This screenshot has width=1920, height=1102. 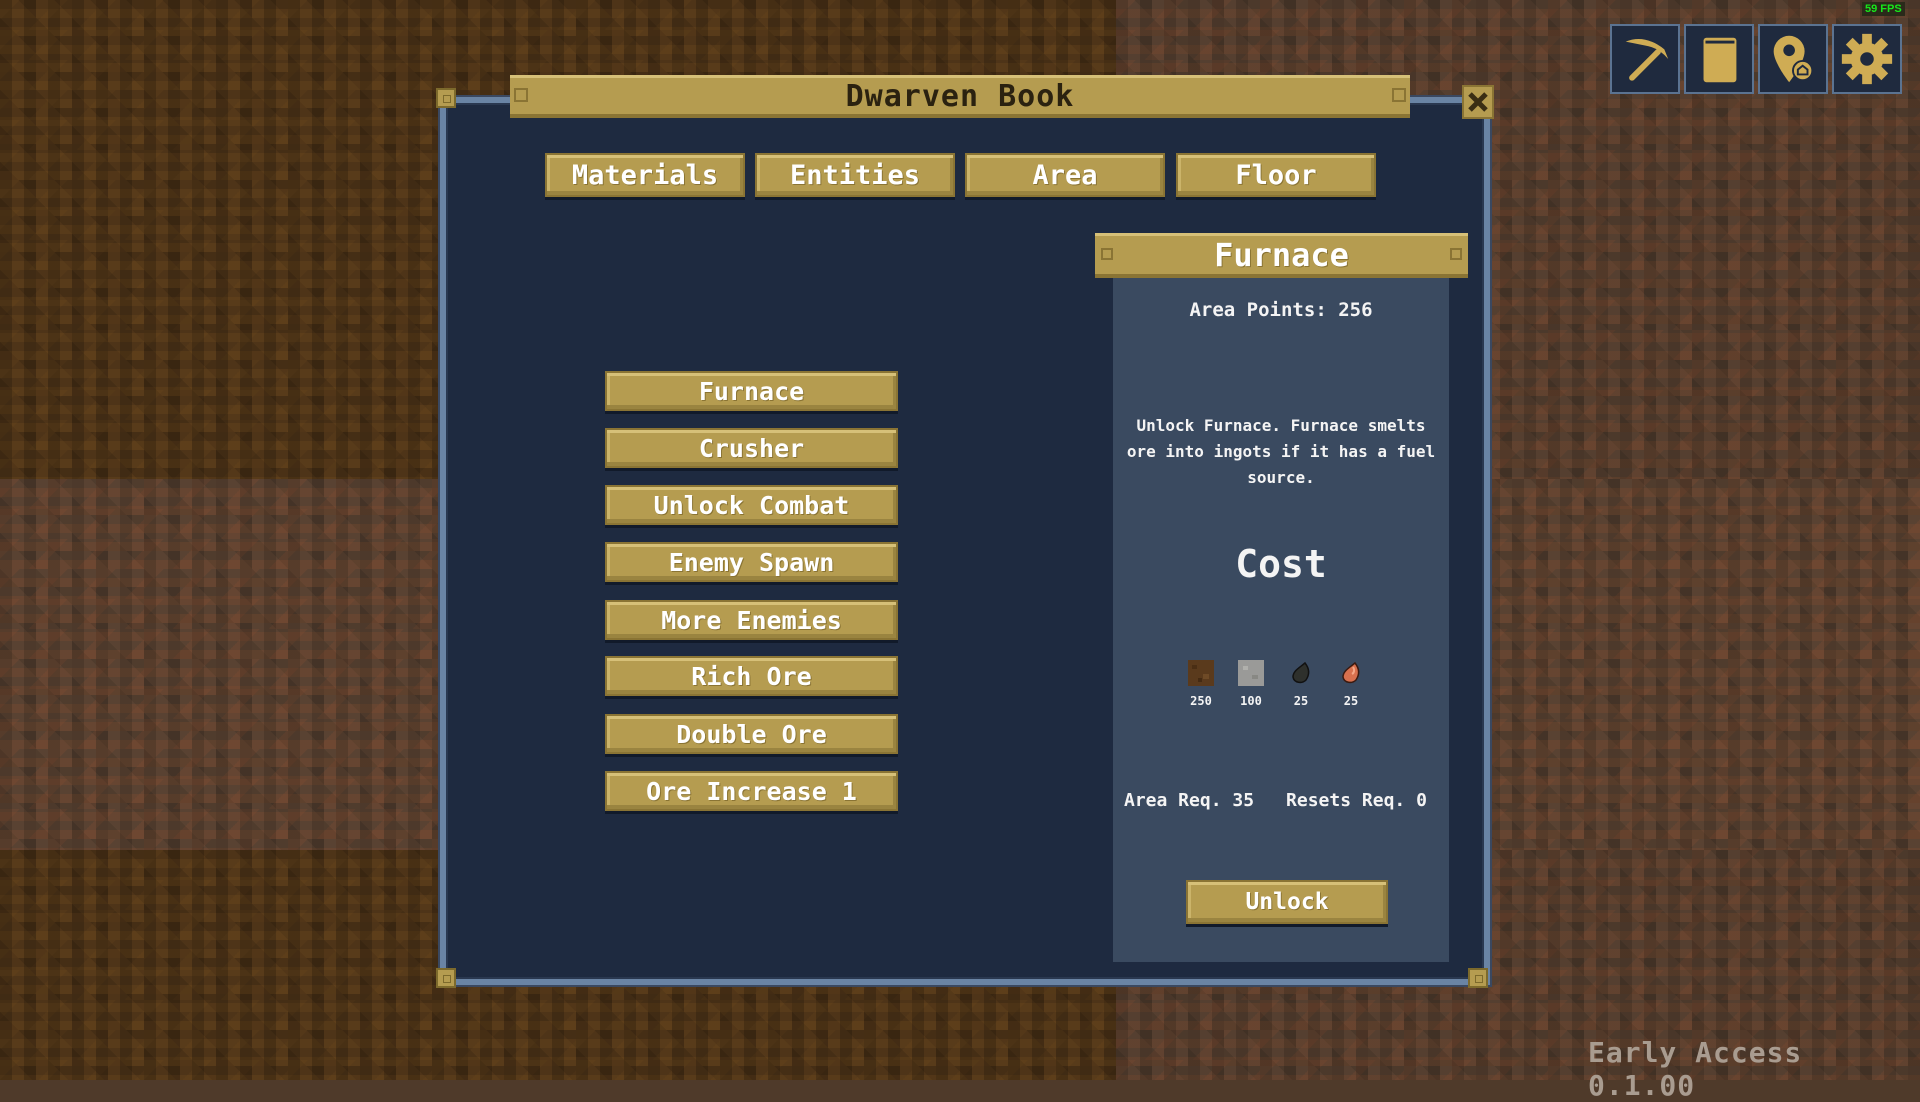 I want to click on cost-list: 250 100 25 25, so click(x=1276, y=684).